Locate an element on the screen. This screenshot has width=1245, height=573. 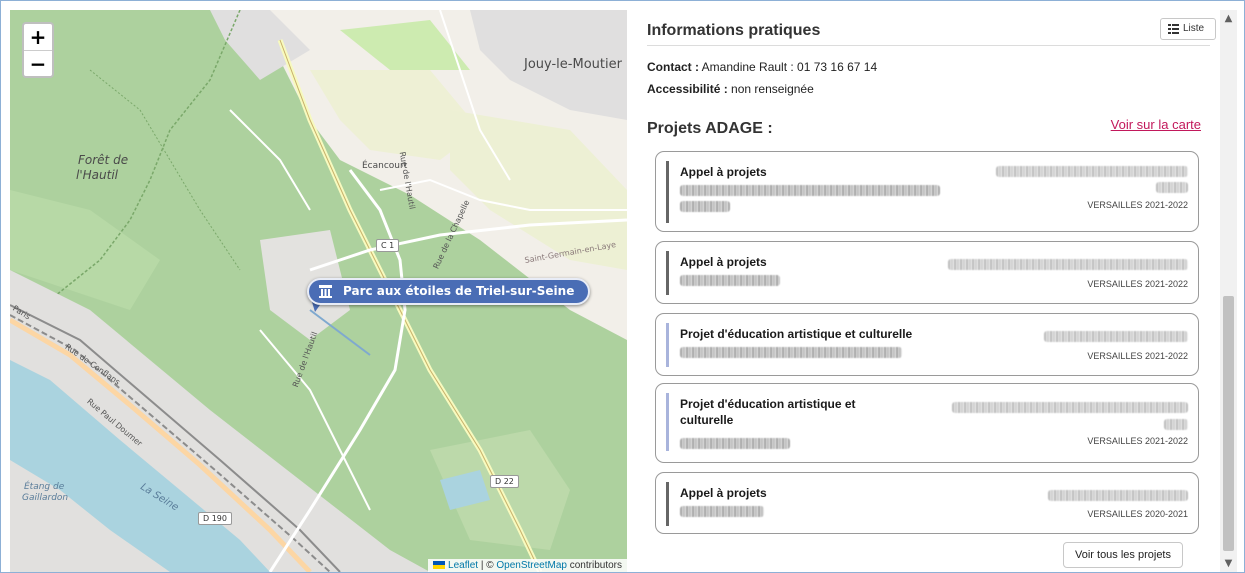
road-shield-c1: C 1 is located at coordinates (388, 245).